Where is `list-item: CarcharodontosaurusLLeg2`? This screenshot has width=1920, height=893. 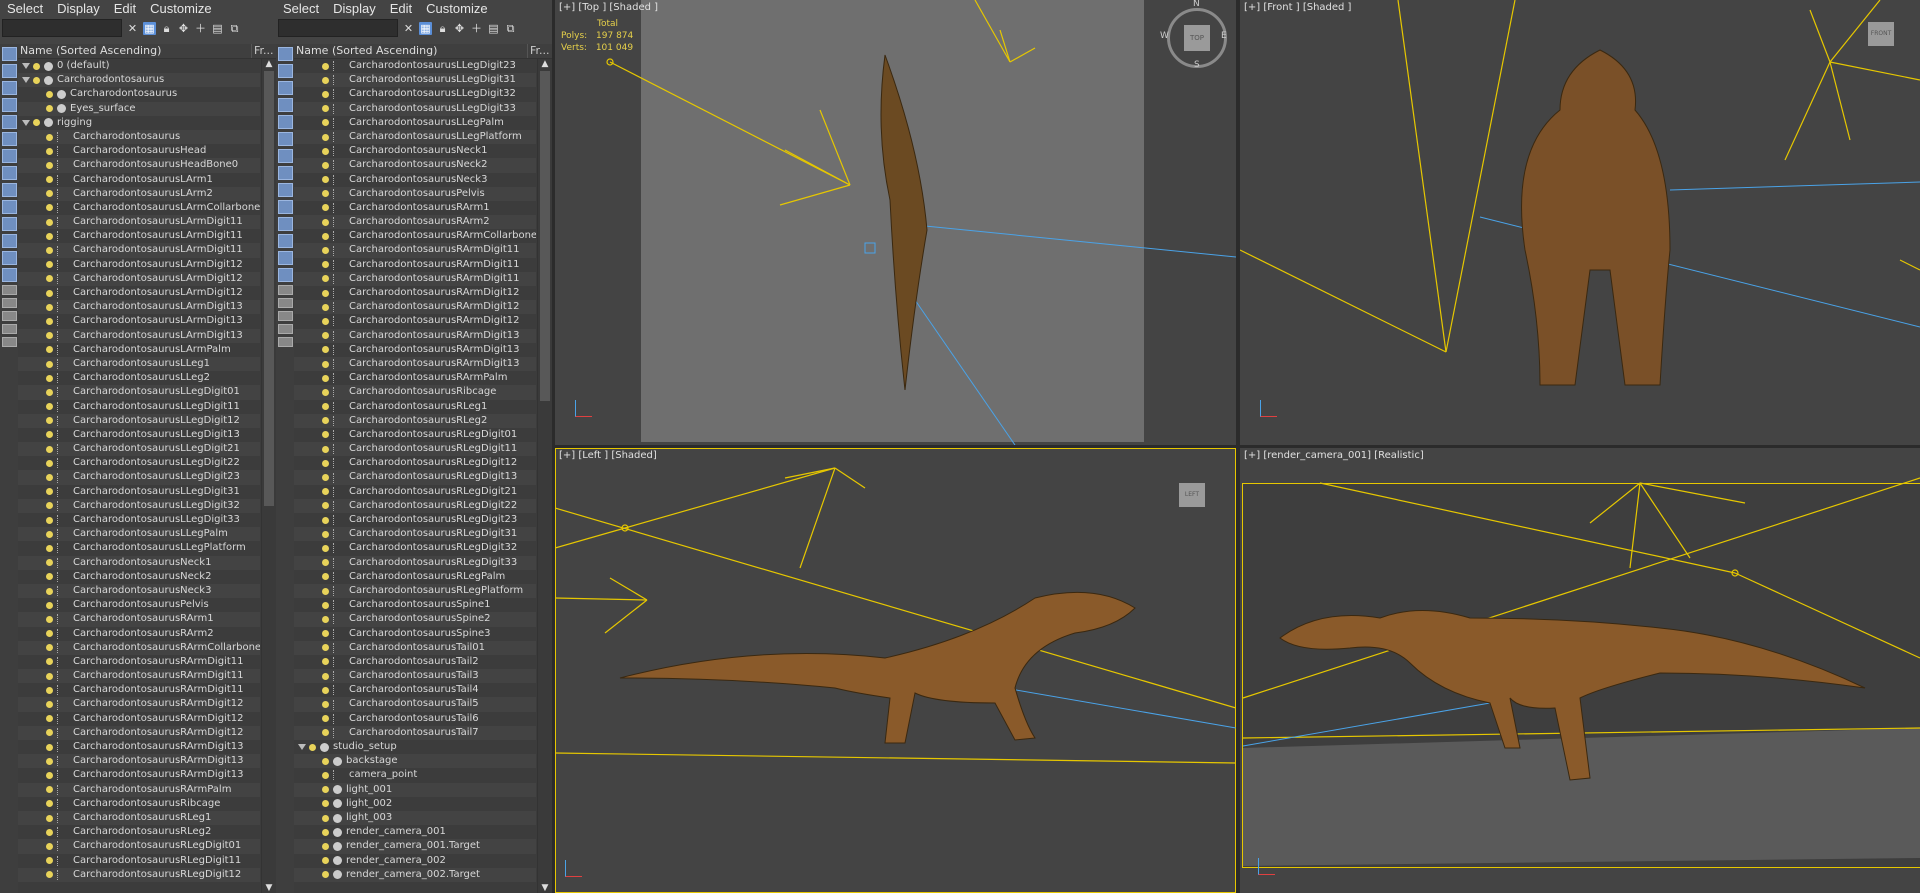
list-item: CarcharodontosaurusLLeg2 is located at coordinates (139, 378).